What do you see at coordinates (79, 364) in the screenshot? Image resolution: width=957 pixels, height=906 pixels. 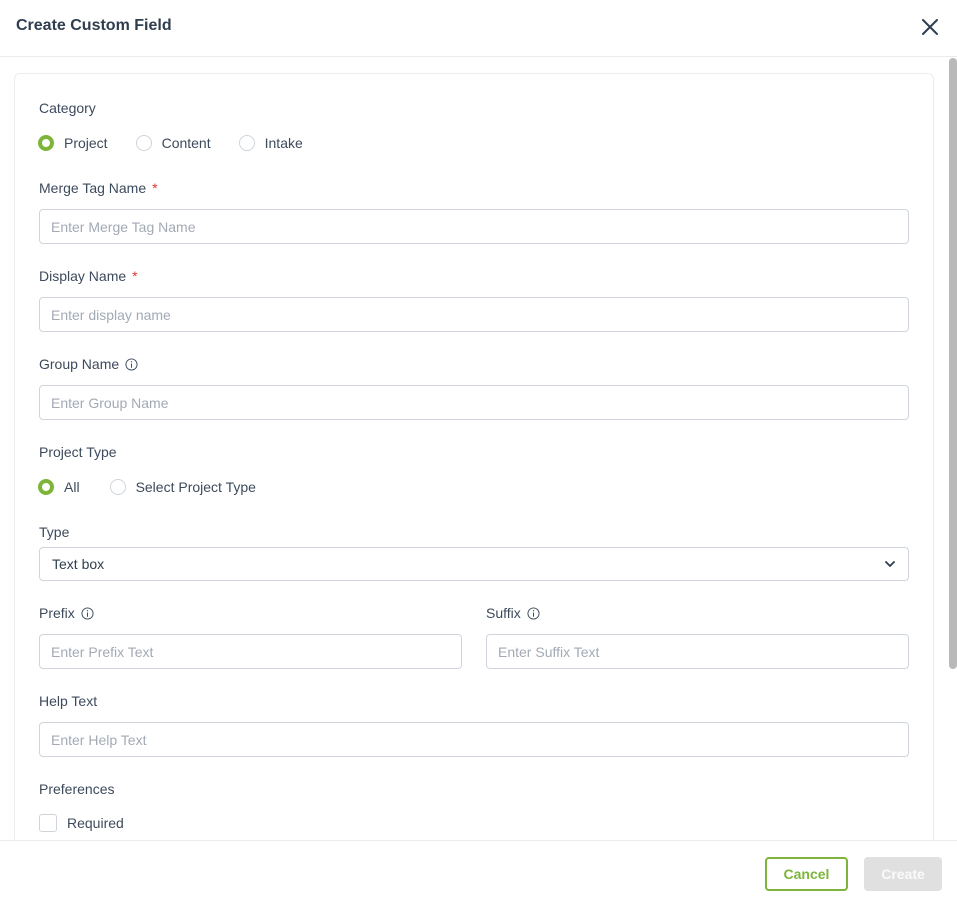 I see `label-text: Group Name` at bounding box center [79, 364].